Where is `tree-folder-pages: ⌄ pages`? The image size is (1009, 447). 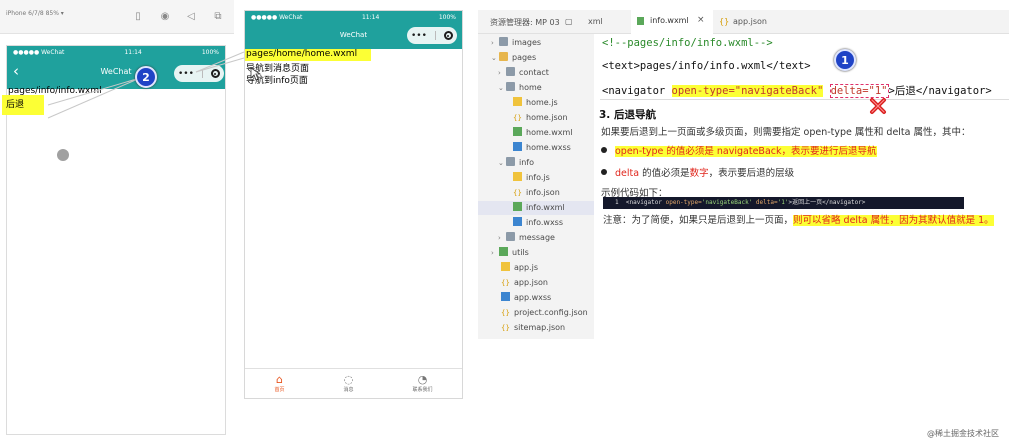 tree-folder-pages: ⌄ pages is located at coordinates (513, 58).